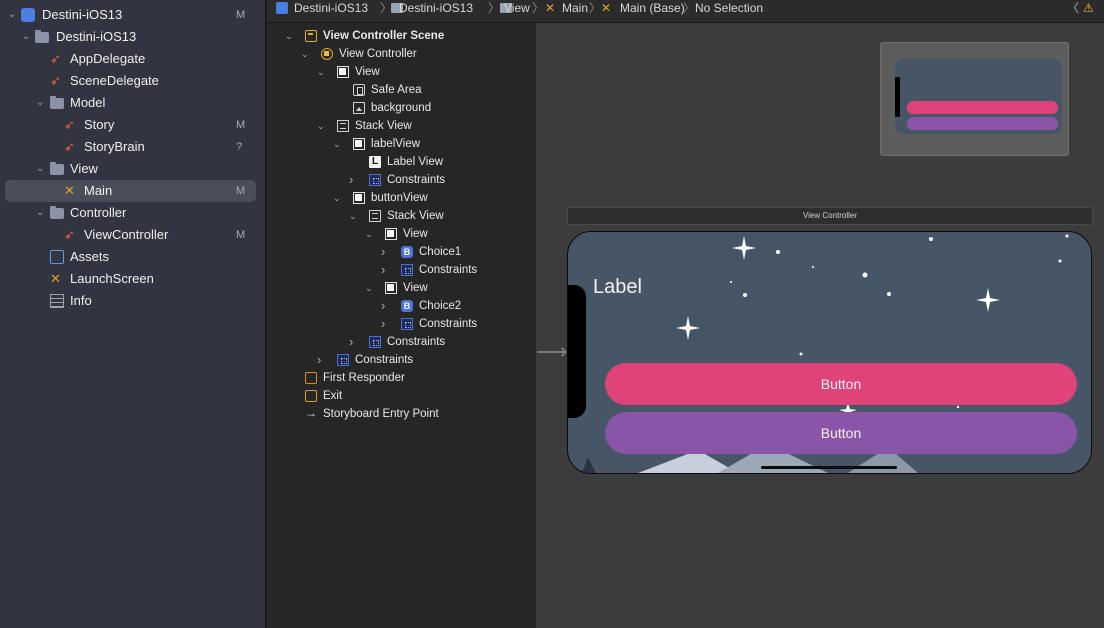  Describe the element at coordinates (440, 306) in the screenshot. I see `outline-item-label: Choice2` at that location.